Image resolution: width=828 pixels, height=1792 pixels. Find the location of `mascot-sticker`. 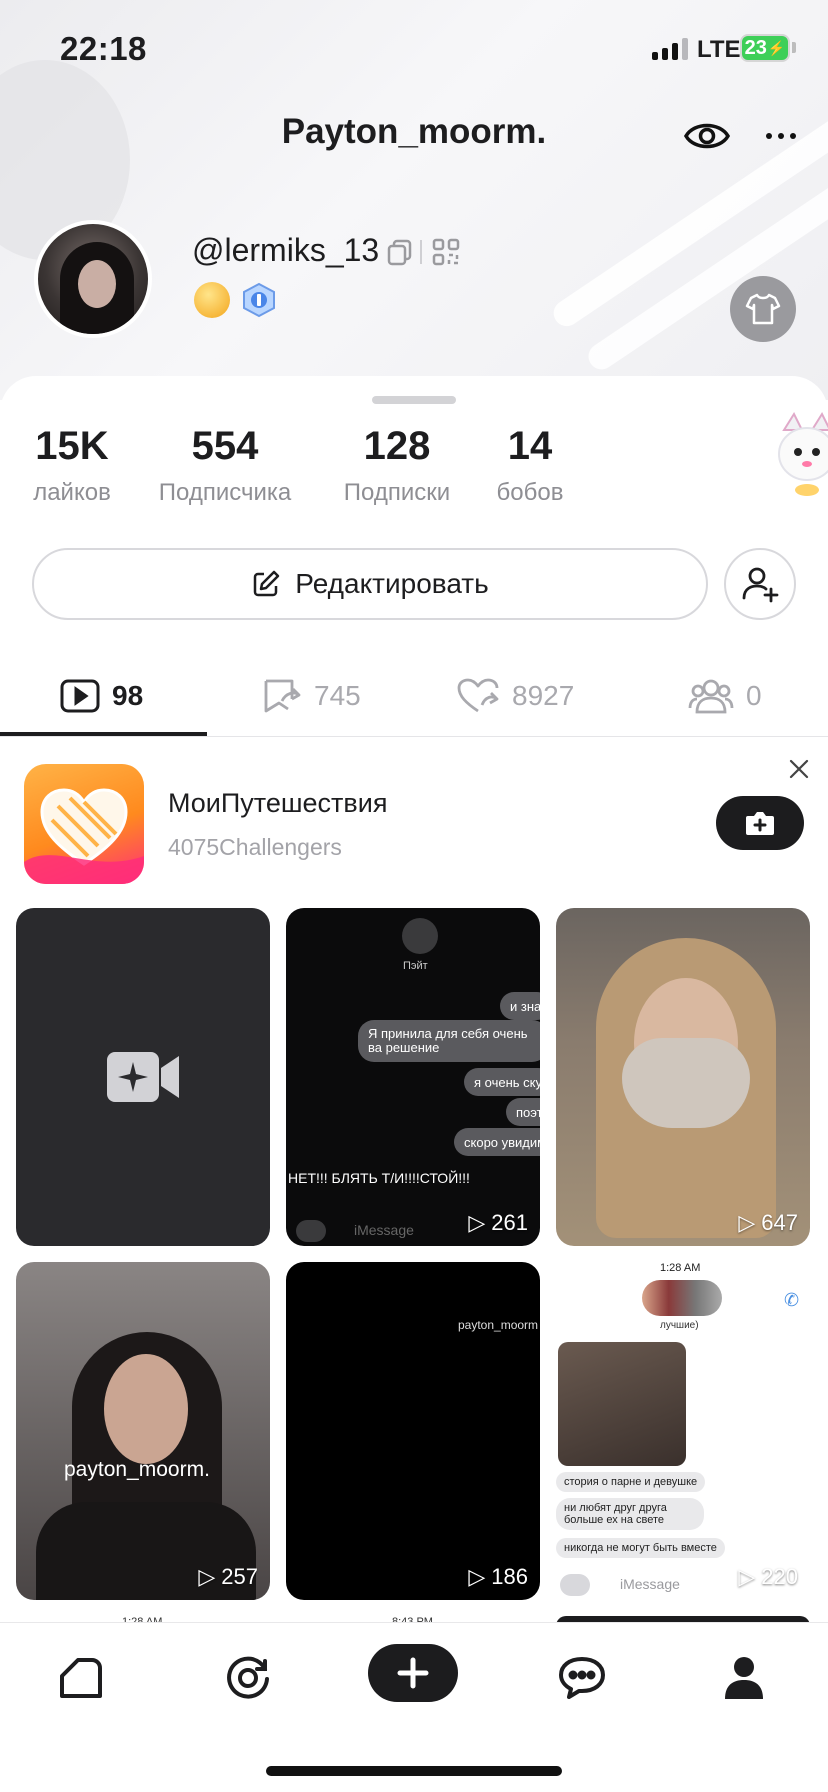

mascot-sticker is located at coordinates (802, 455).